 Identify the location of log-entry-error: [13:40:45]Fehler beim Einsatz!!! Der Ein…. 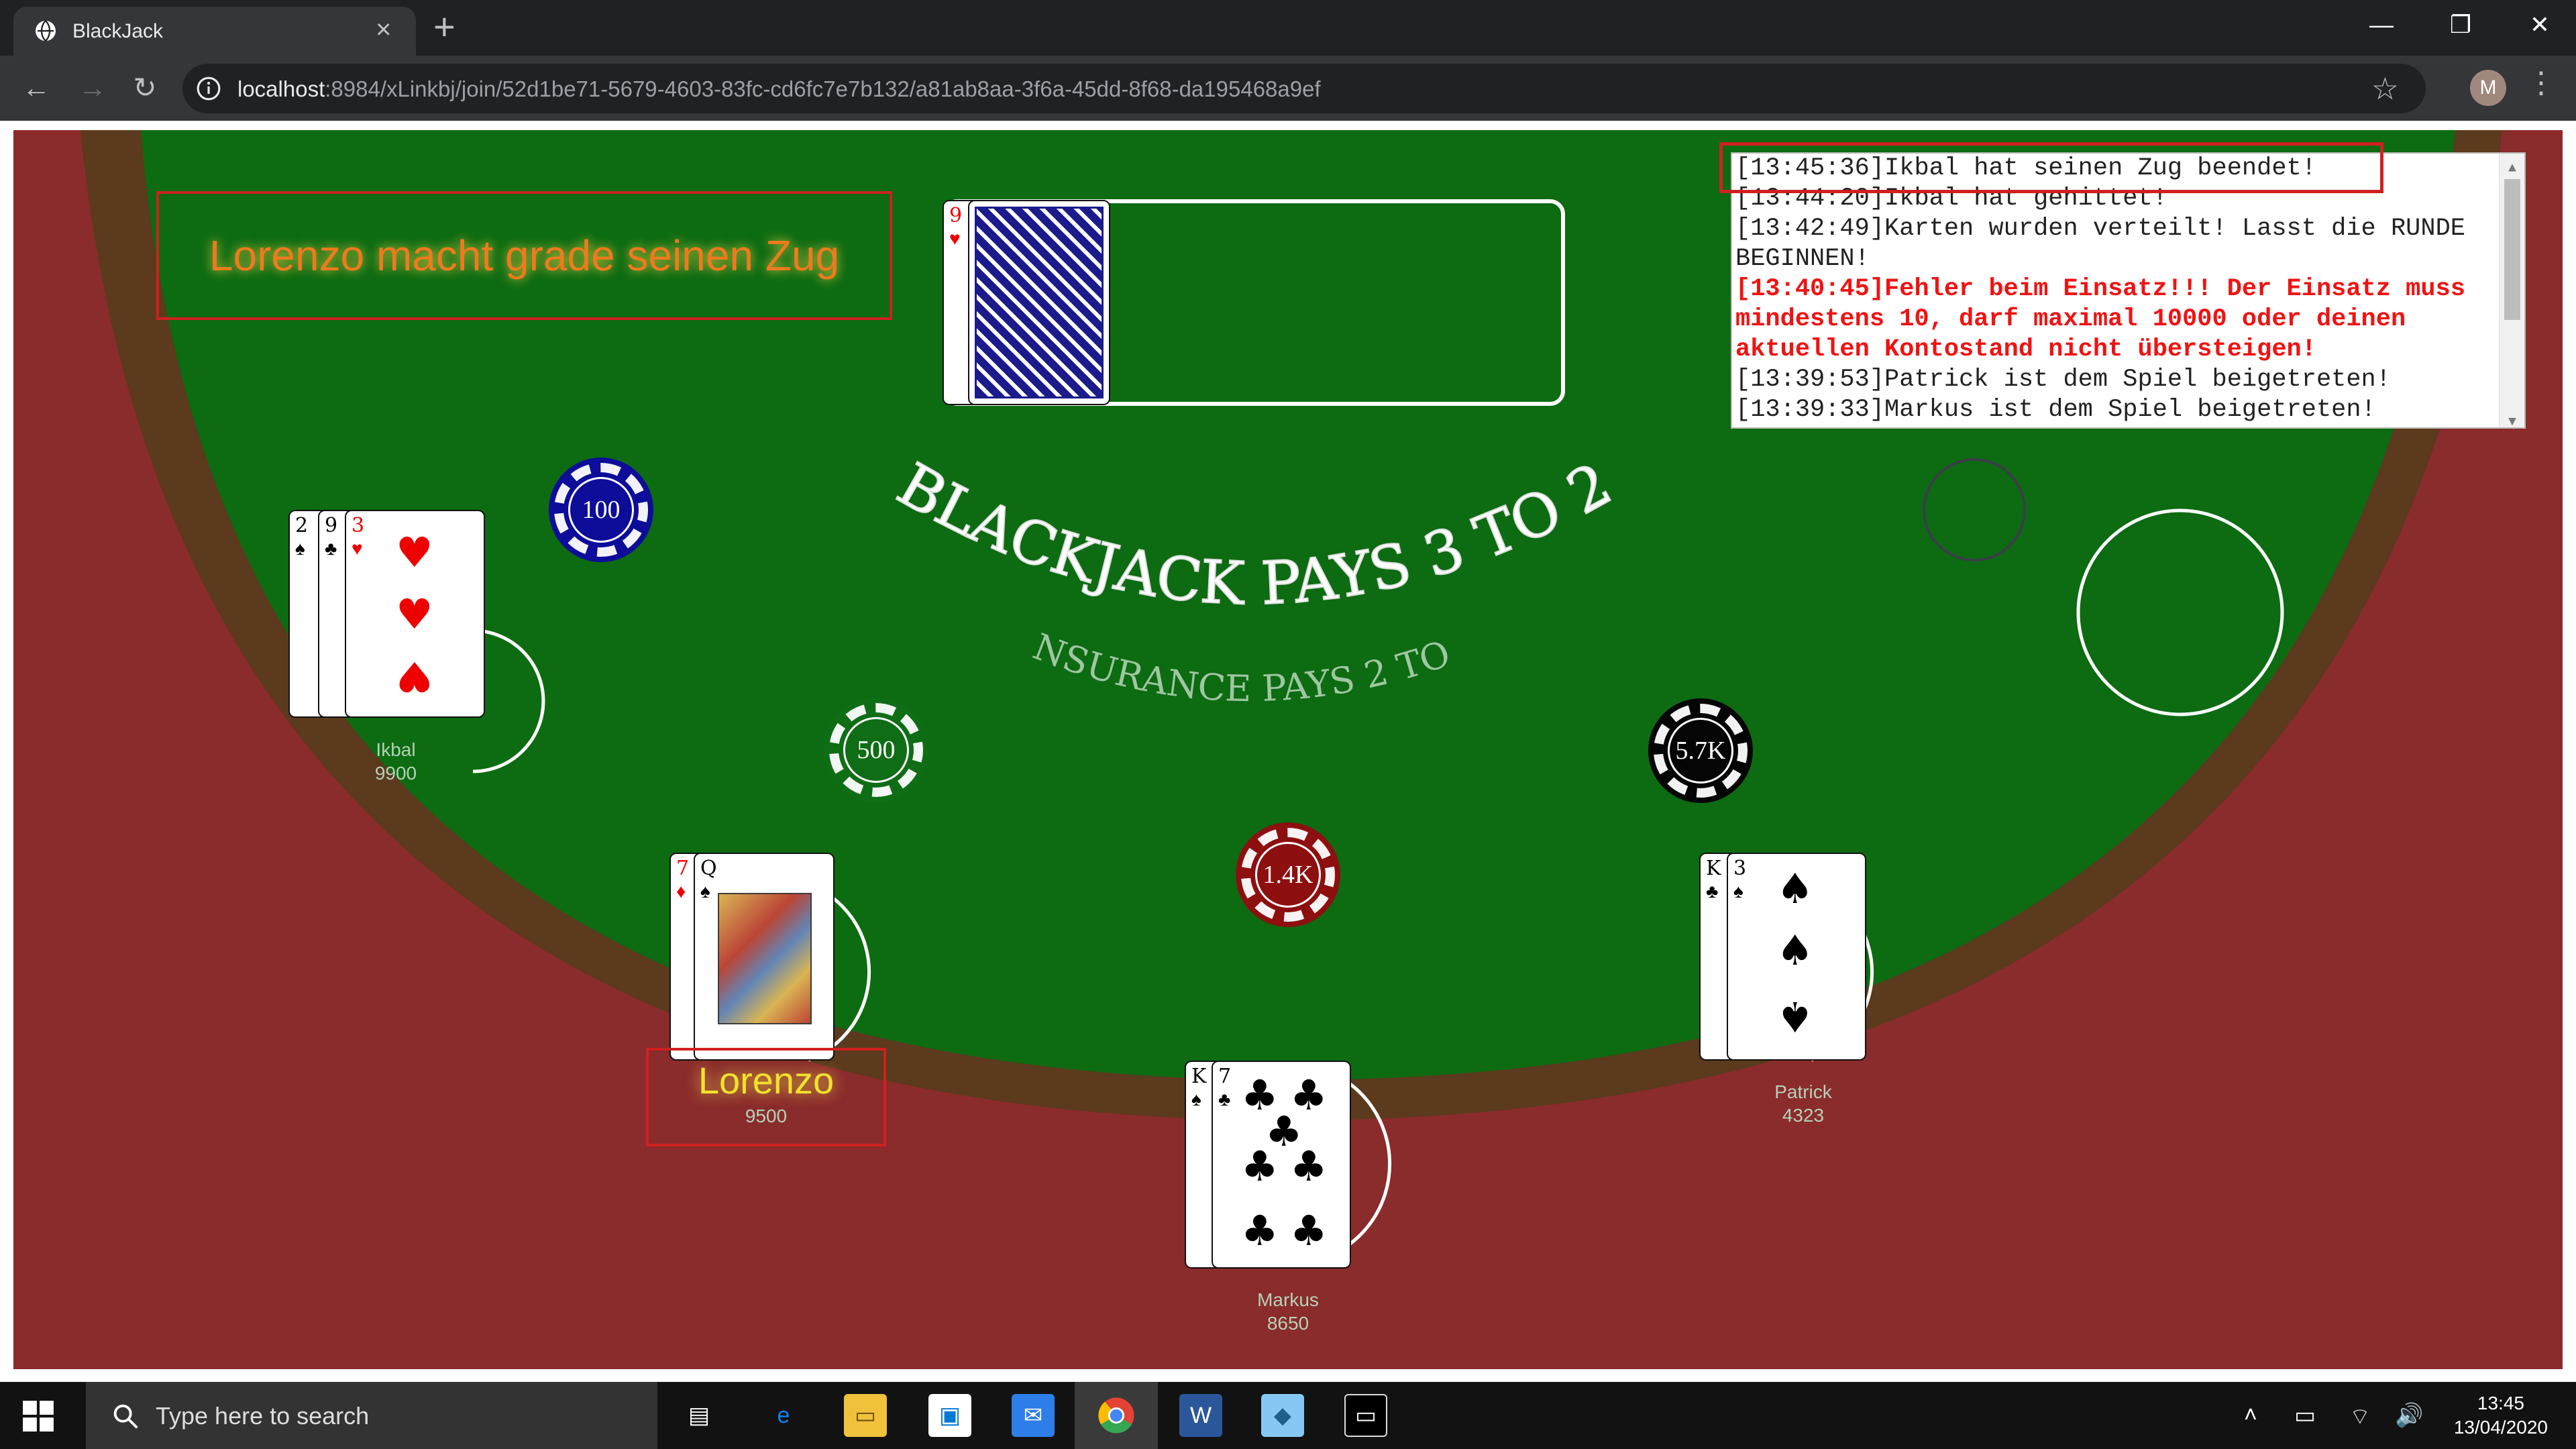
(2100, 319).